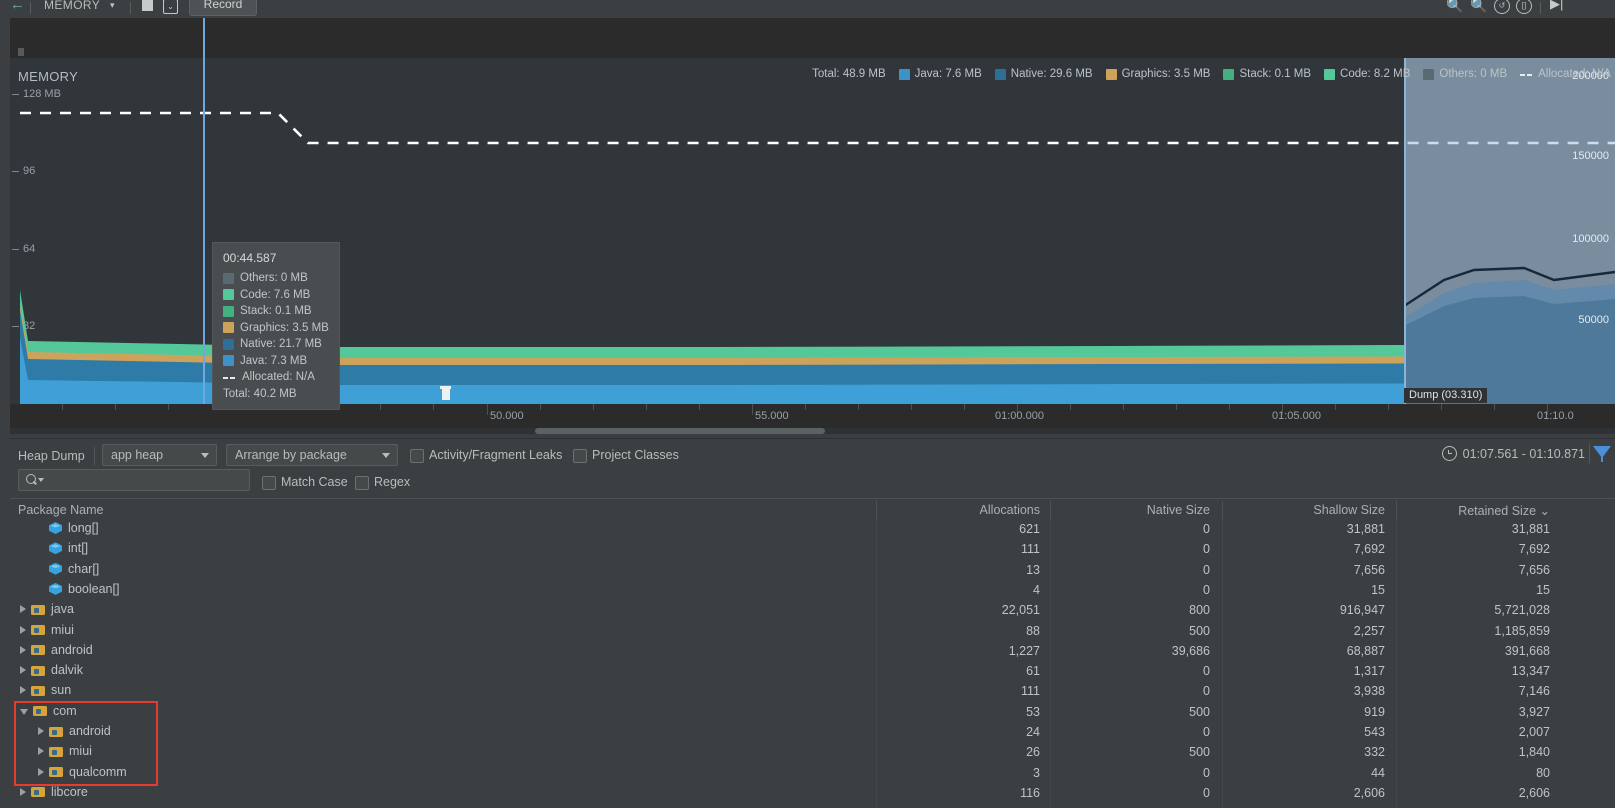  I want to click on row-label: sun, so click(61, 690).